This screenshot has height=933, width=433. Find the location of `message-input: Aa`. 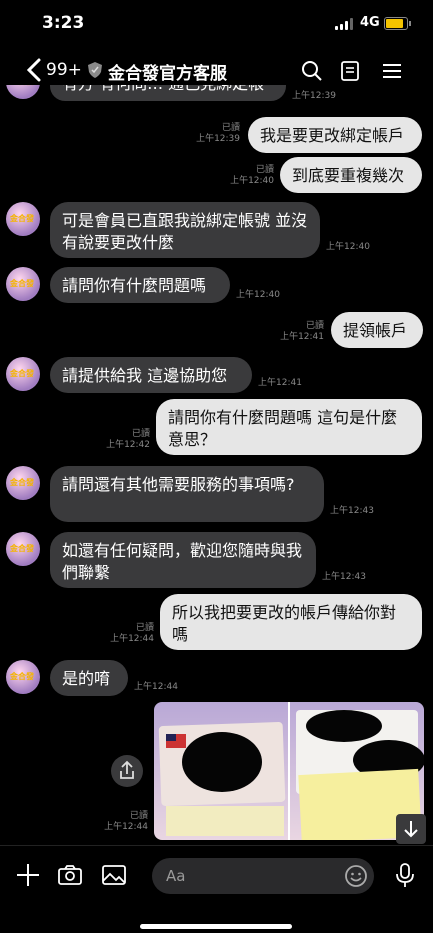

message-input: Aa is located at coordinates (263, 876).